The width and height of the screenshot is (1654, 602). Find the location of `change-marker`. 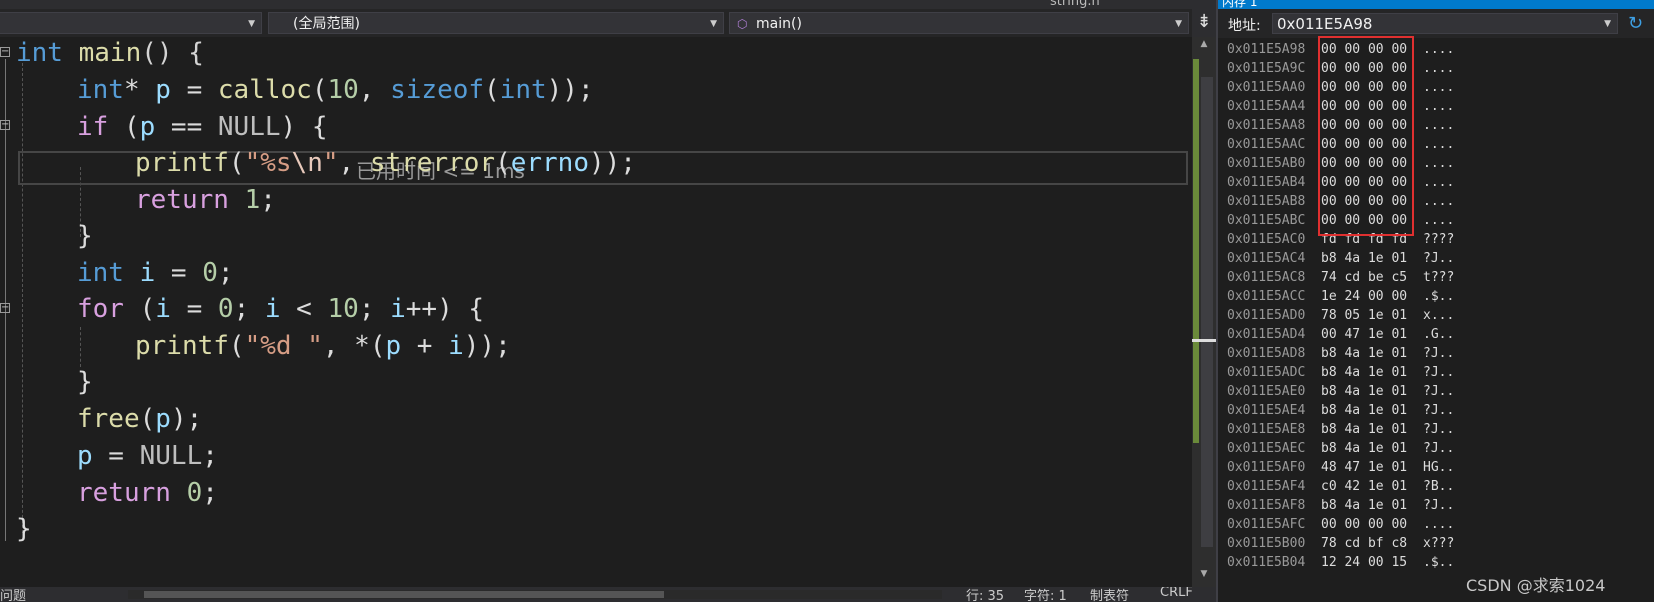

change-marker is located at coordinates (1196, 251).